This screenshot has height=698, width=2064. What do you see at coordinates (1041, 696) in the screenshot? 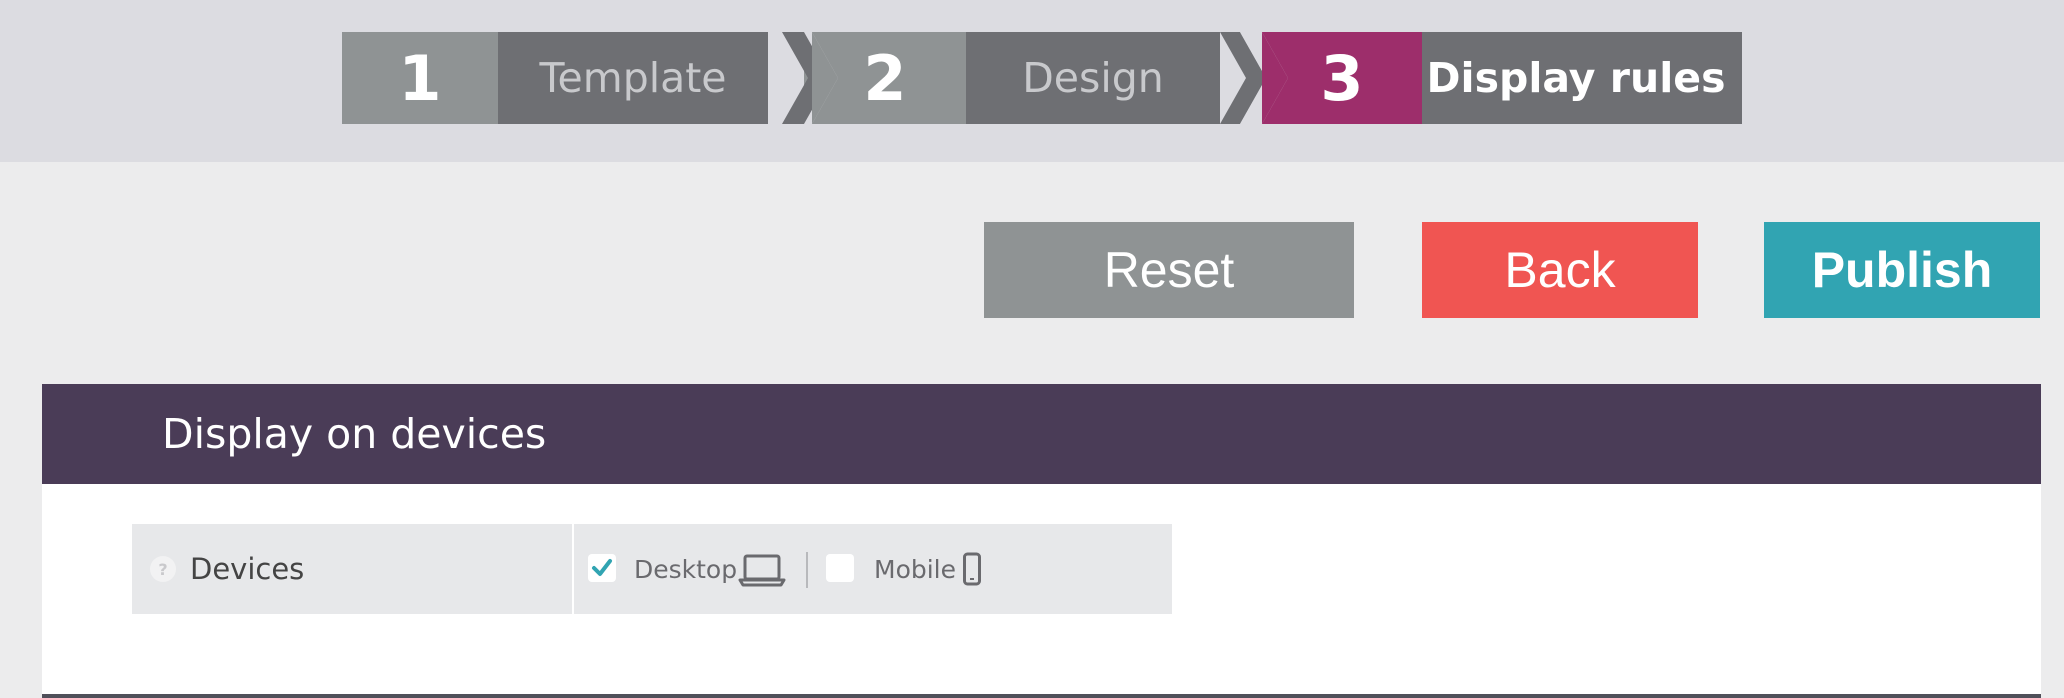
I see `panel-bottom-border` at bounding box center [1041, 696].